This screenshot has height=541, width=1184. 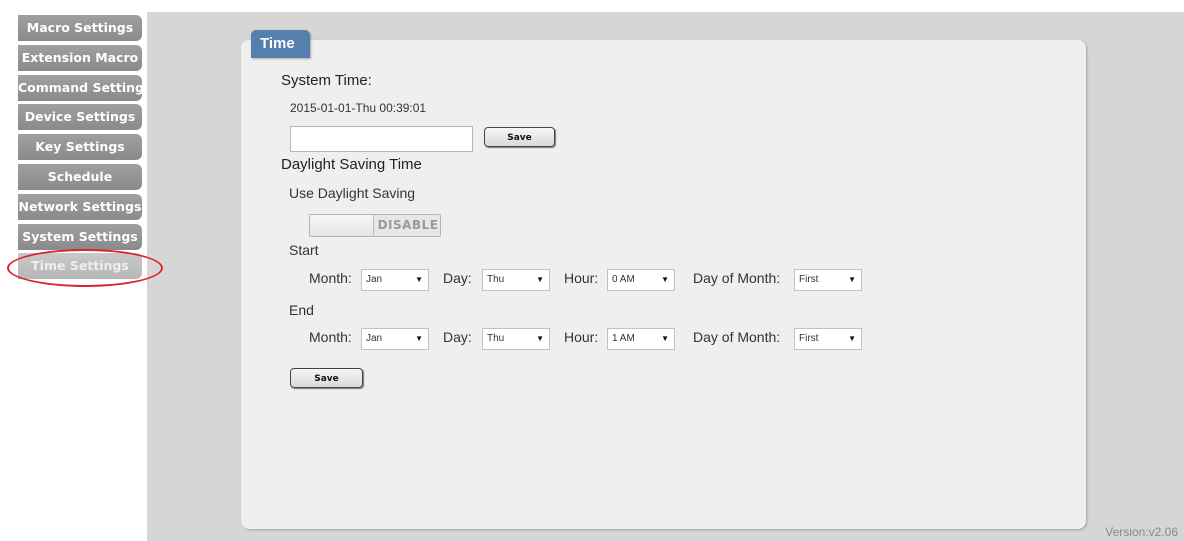 I want to click on sidebar-item-command-settings: Command Settings, so click(x=80, y=87).